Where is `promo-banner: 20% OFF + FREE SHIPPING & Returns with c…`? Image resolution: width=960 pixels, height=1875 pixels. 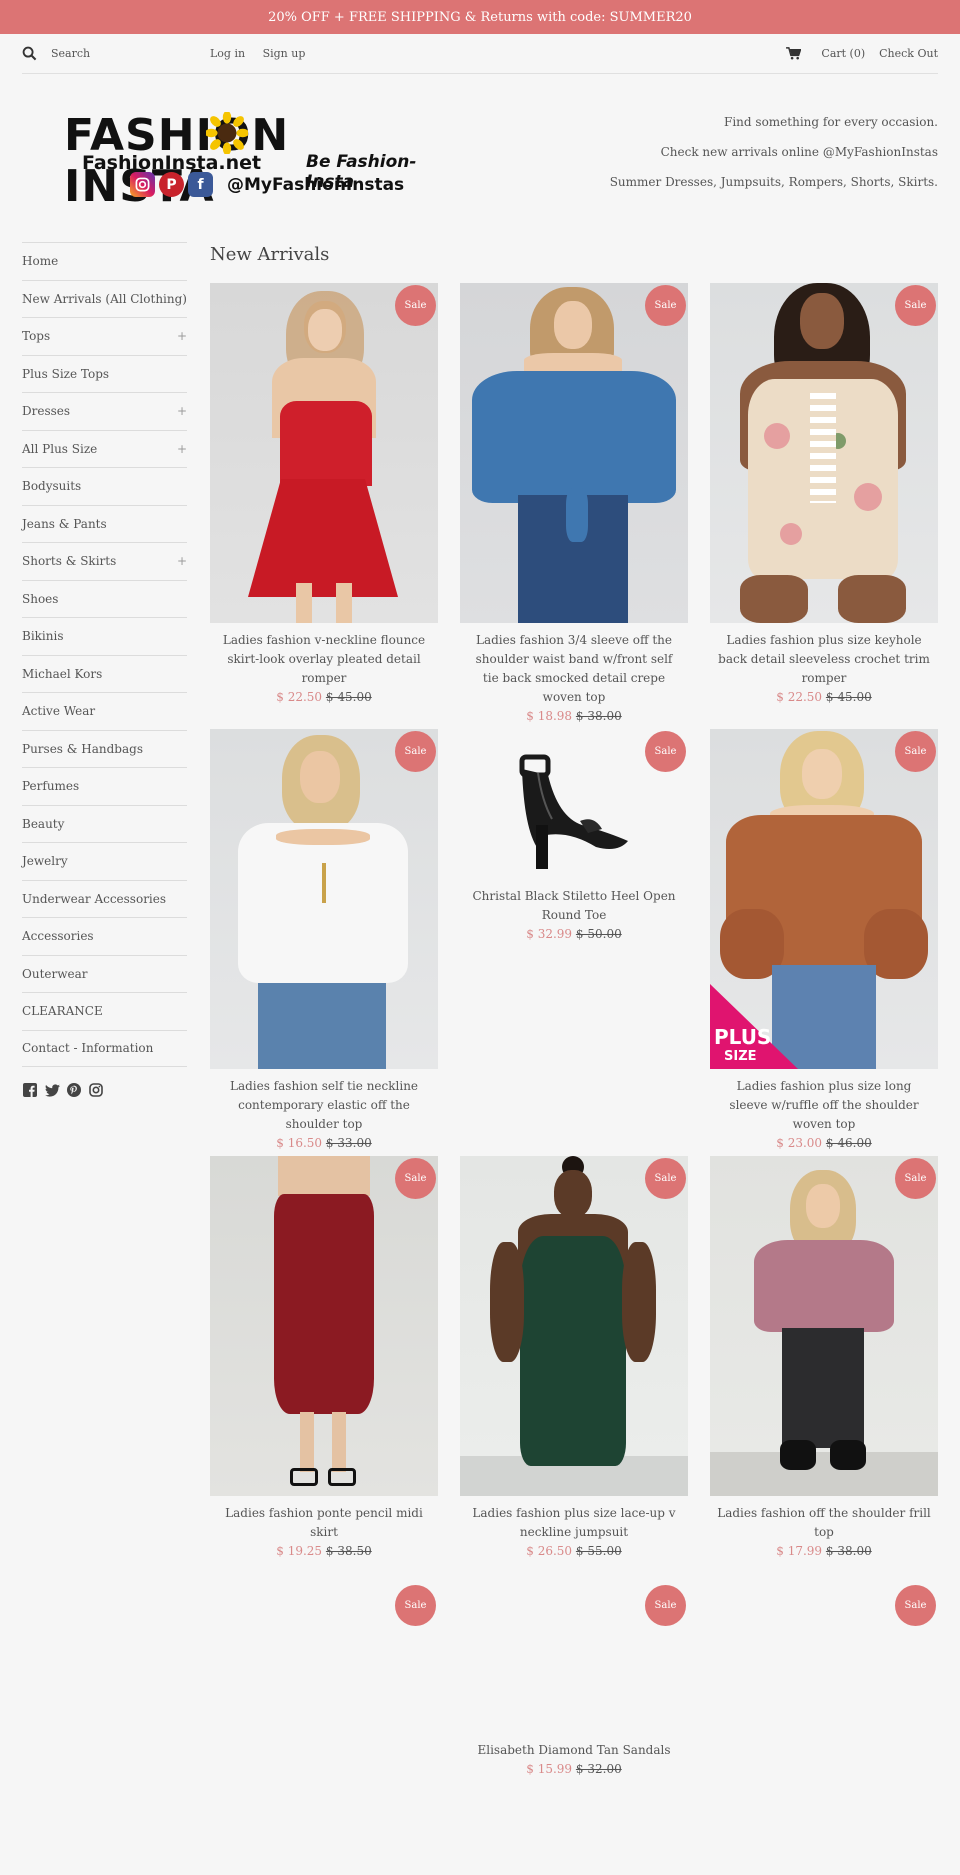 promo-banner: 20% OFF + FREE SHIPPING & Returns with c… is located at coordinates (480, 17).